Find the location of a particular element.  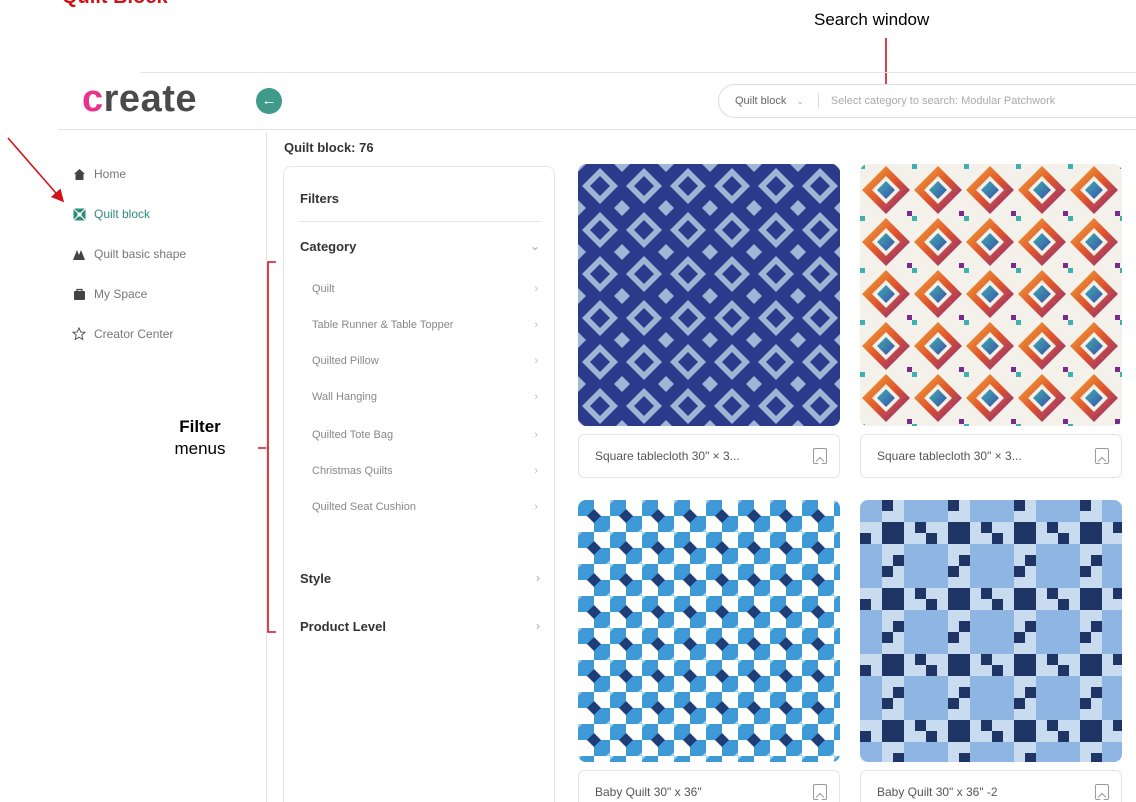

category-item-label: Wall Hanging is located at coordinates (345, 397).